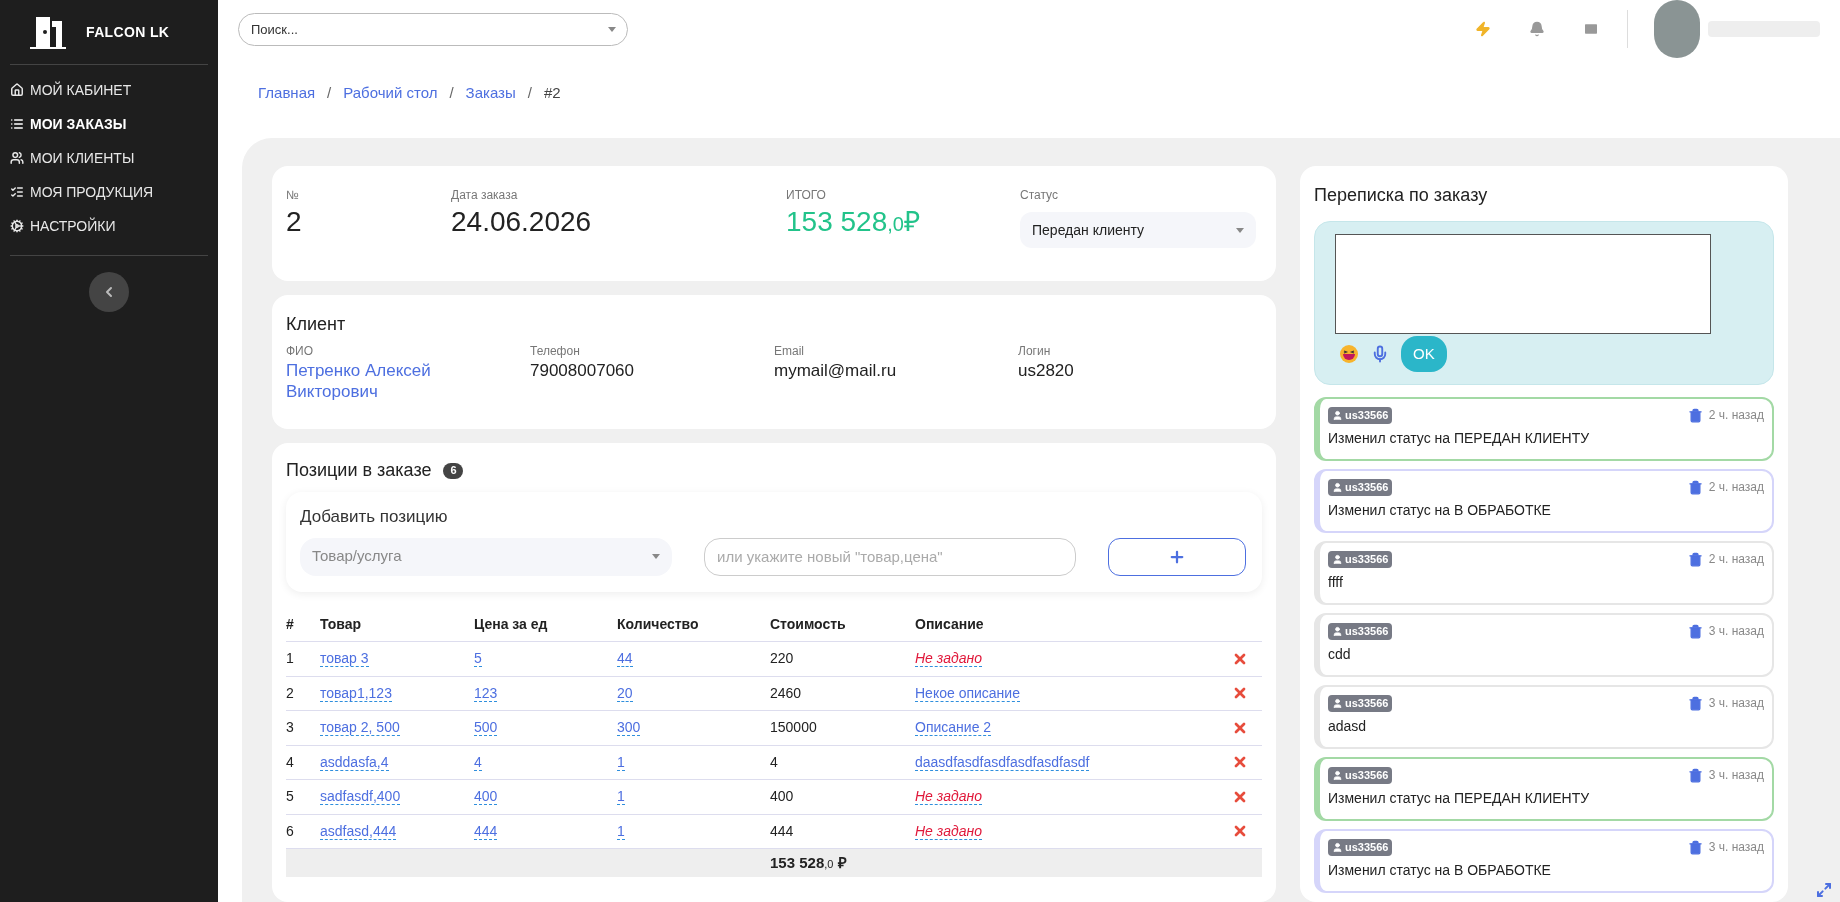  Describe the element at coordinates (303, 693) in the screenshot. I see `table-cell: 2` at that location.